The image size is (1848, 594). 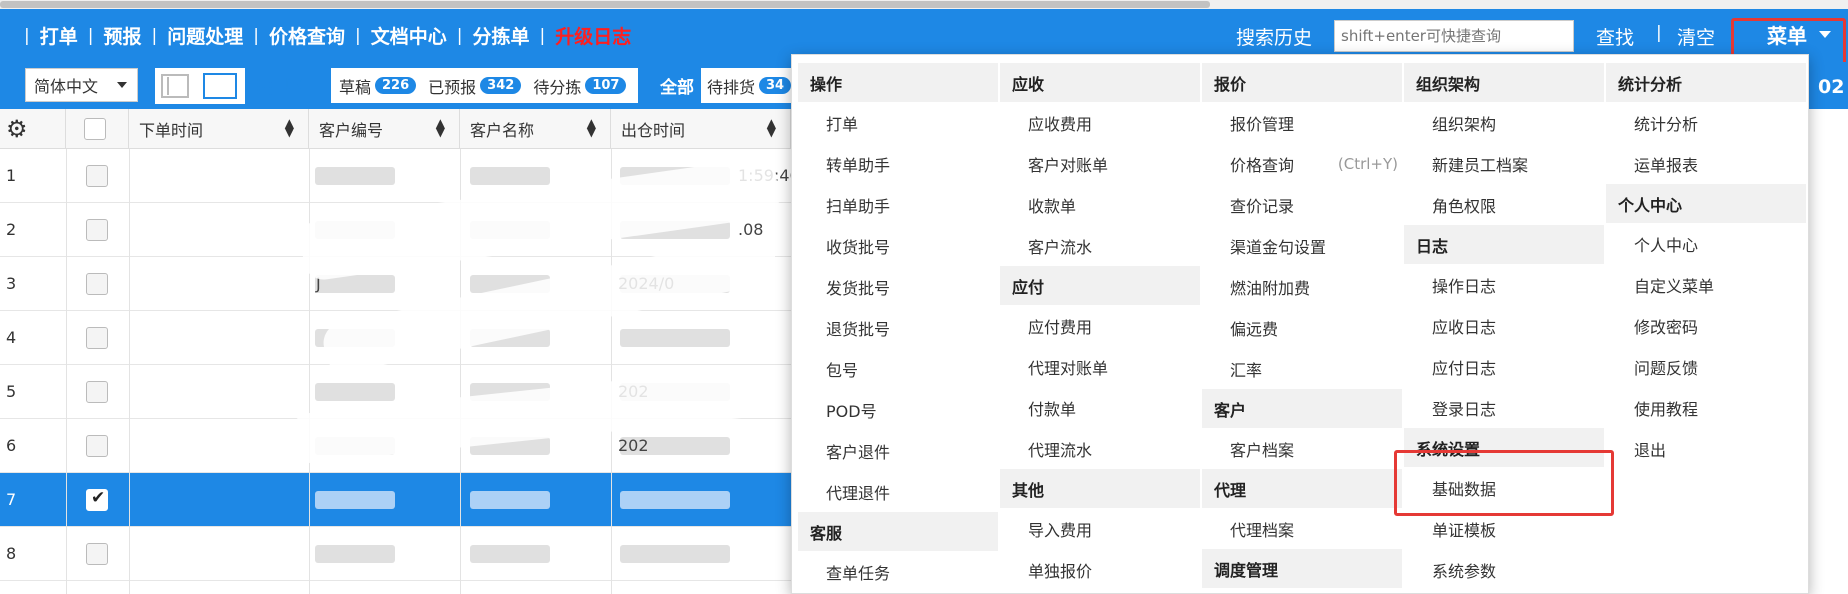 I want to click on menu-item: 修改密码, so click(x=1706, y=325).